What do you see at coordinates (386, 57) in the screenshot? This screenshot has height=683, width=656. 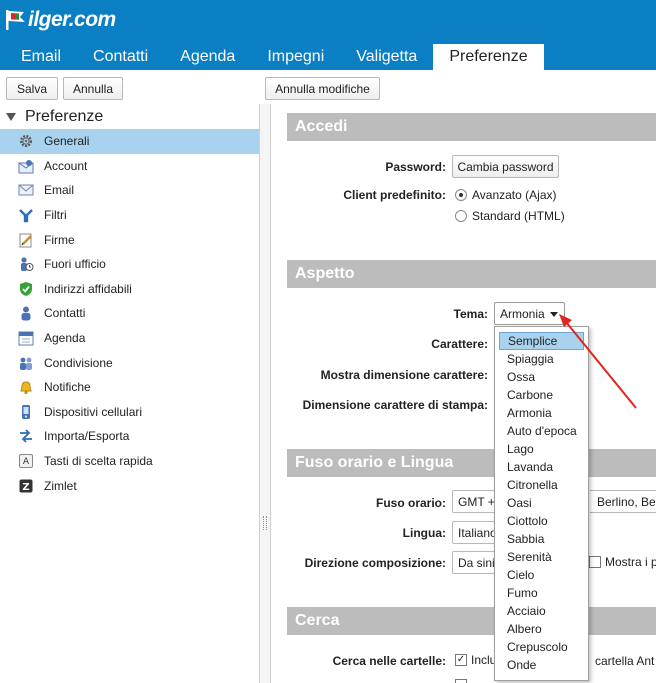 I see `tab-valigetta: Valigetta` at bounding box center [386, 57].